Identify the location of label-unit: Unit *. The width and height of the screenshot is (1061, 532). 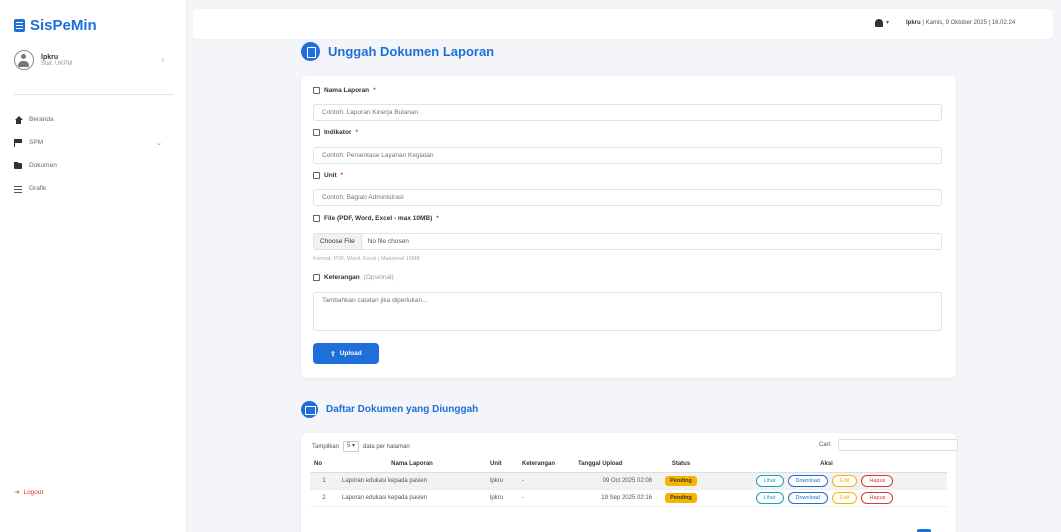
(328, 175).